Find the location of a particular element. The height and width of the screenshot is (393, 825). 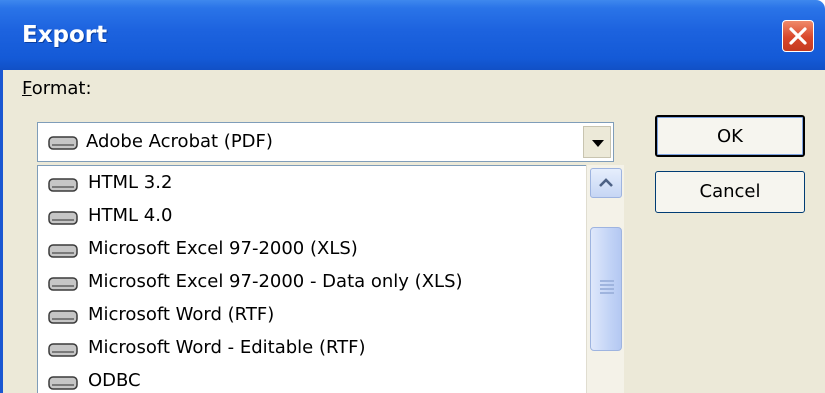

list-item-label: Microsoft Word (RTF) is located at coordinates (181, 314).